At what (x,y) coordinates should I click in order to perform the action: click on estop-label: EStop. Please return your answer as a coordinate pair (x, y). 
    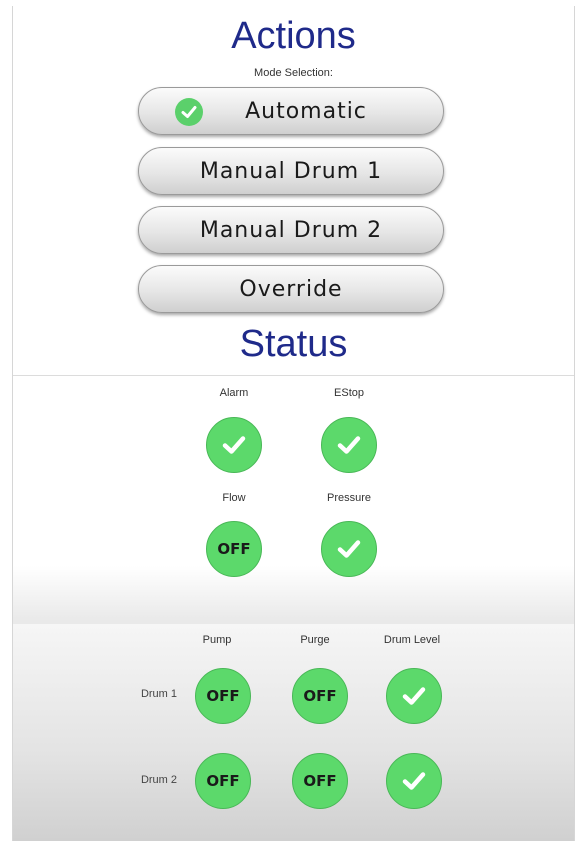
    Looking at the image, I should click on (349, 393).